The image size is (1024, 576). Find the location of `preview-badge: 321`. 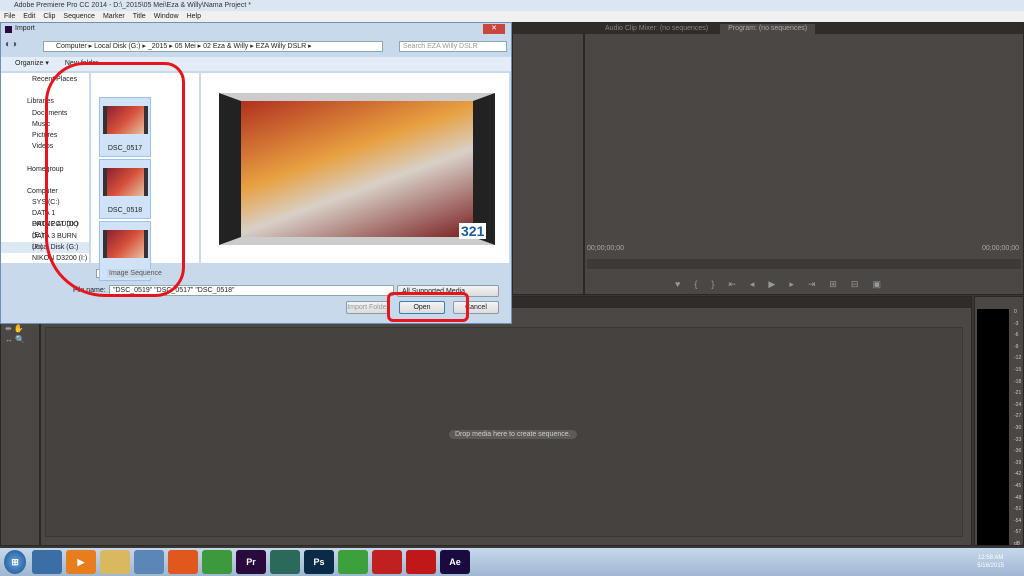

preview-badge: 321 is located at coordinates (473, 231).